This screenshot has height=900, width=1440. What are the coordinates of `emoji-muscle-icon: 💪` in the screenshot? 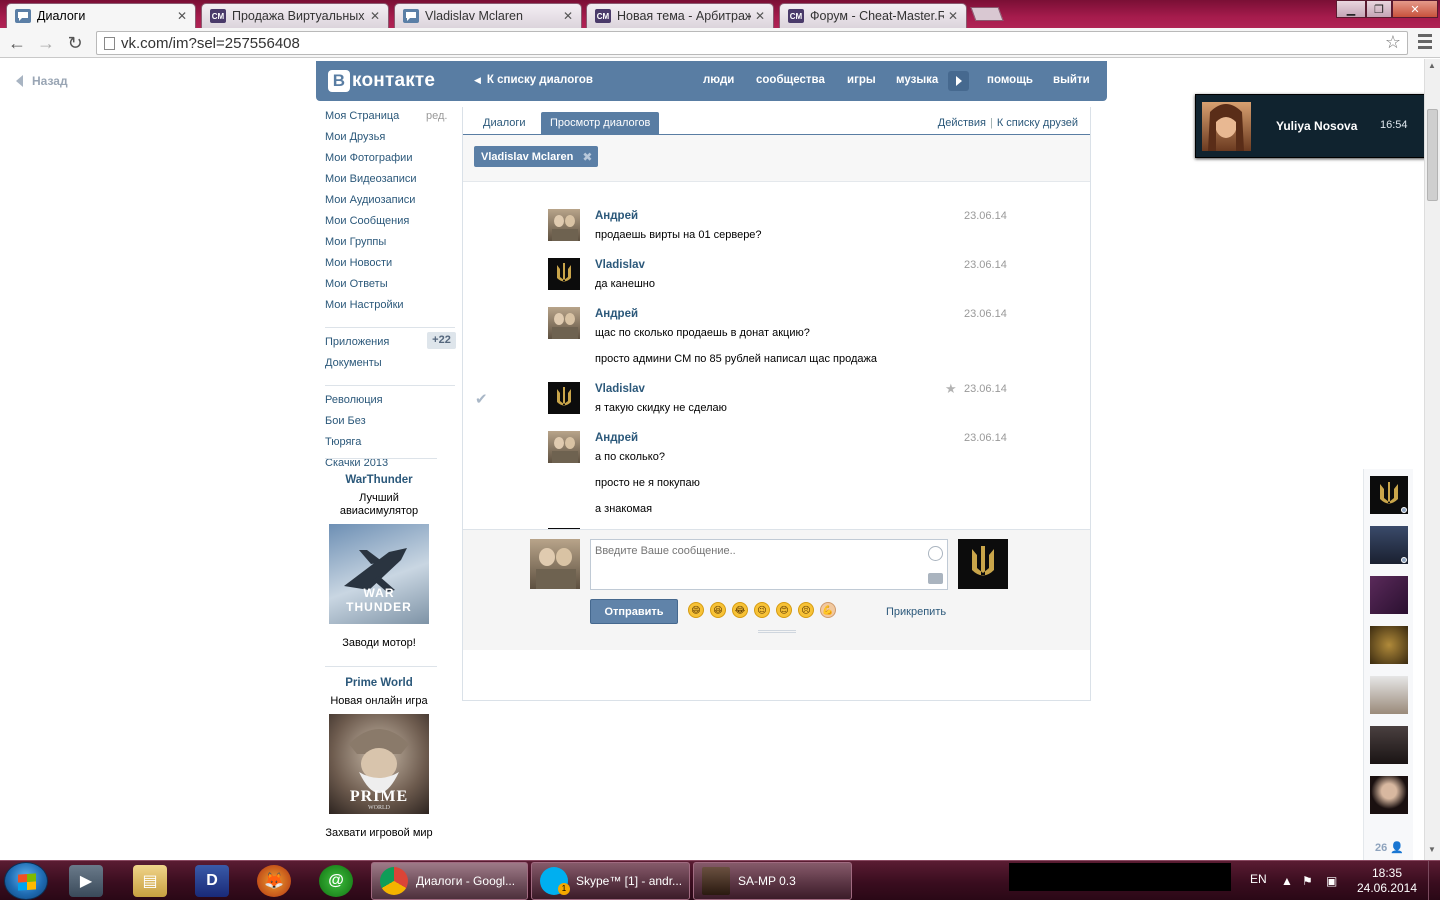 It's located at (828, 610).